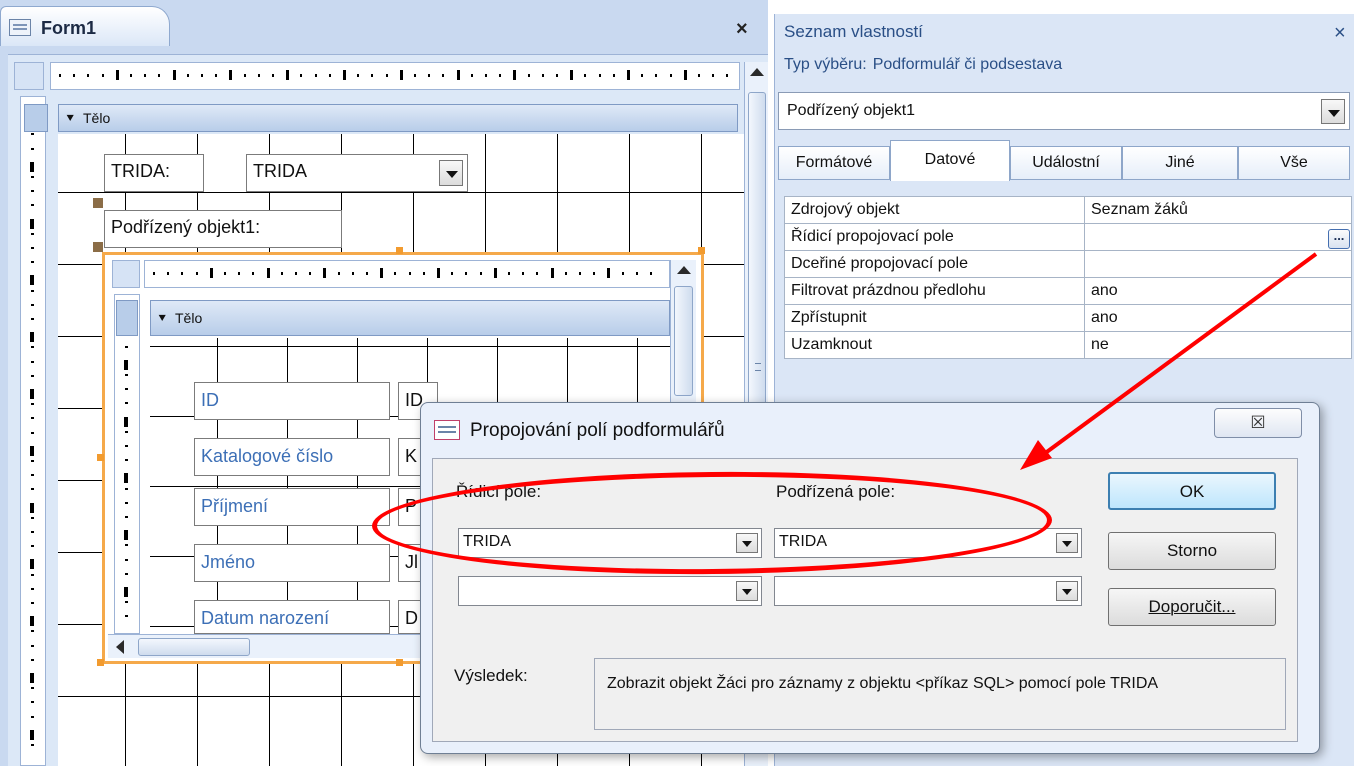 This screenshot has width=1354, height=766. I want to click on subform-section-bar-body: ⯆ Tělo, so click(410, 318).